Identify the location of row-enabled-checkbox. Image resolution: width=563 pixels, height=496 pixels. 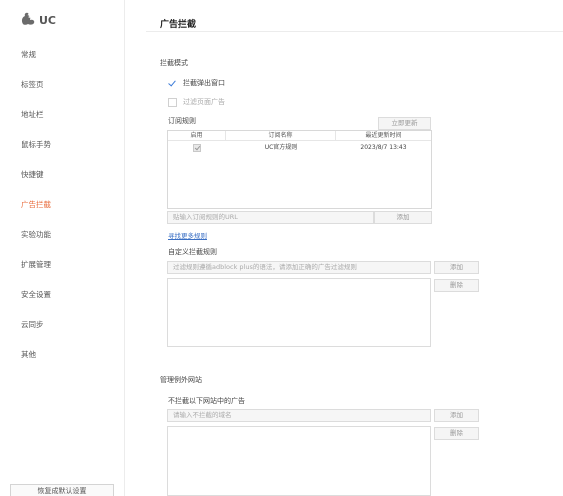
(197, 147).